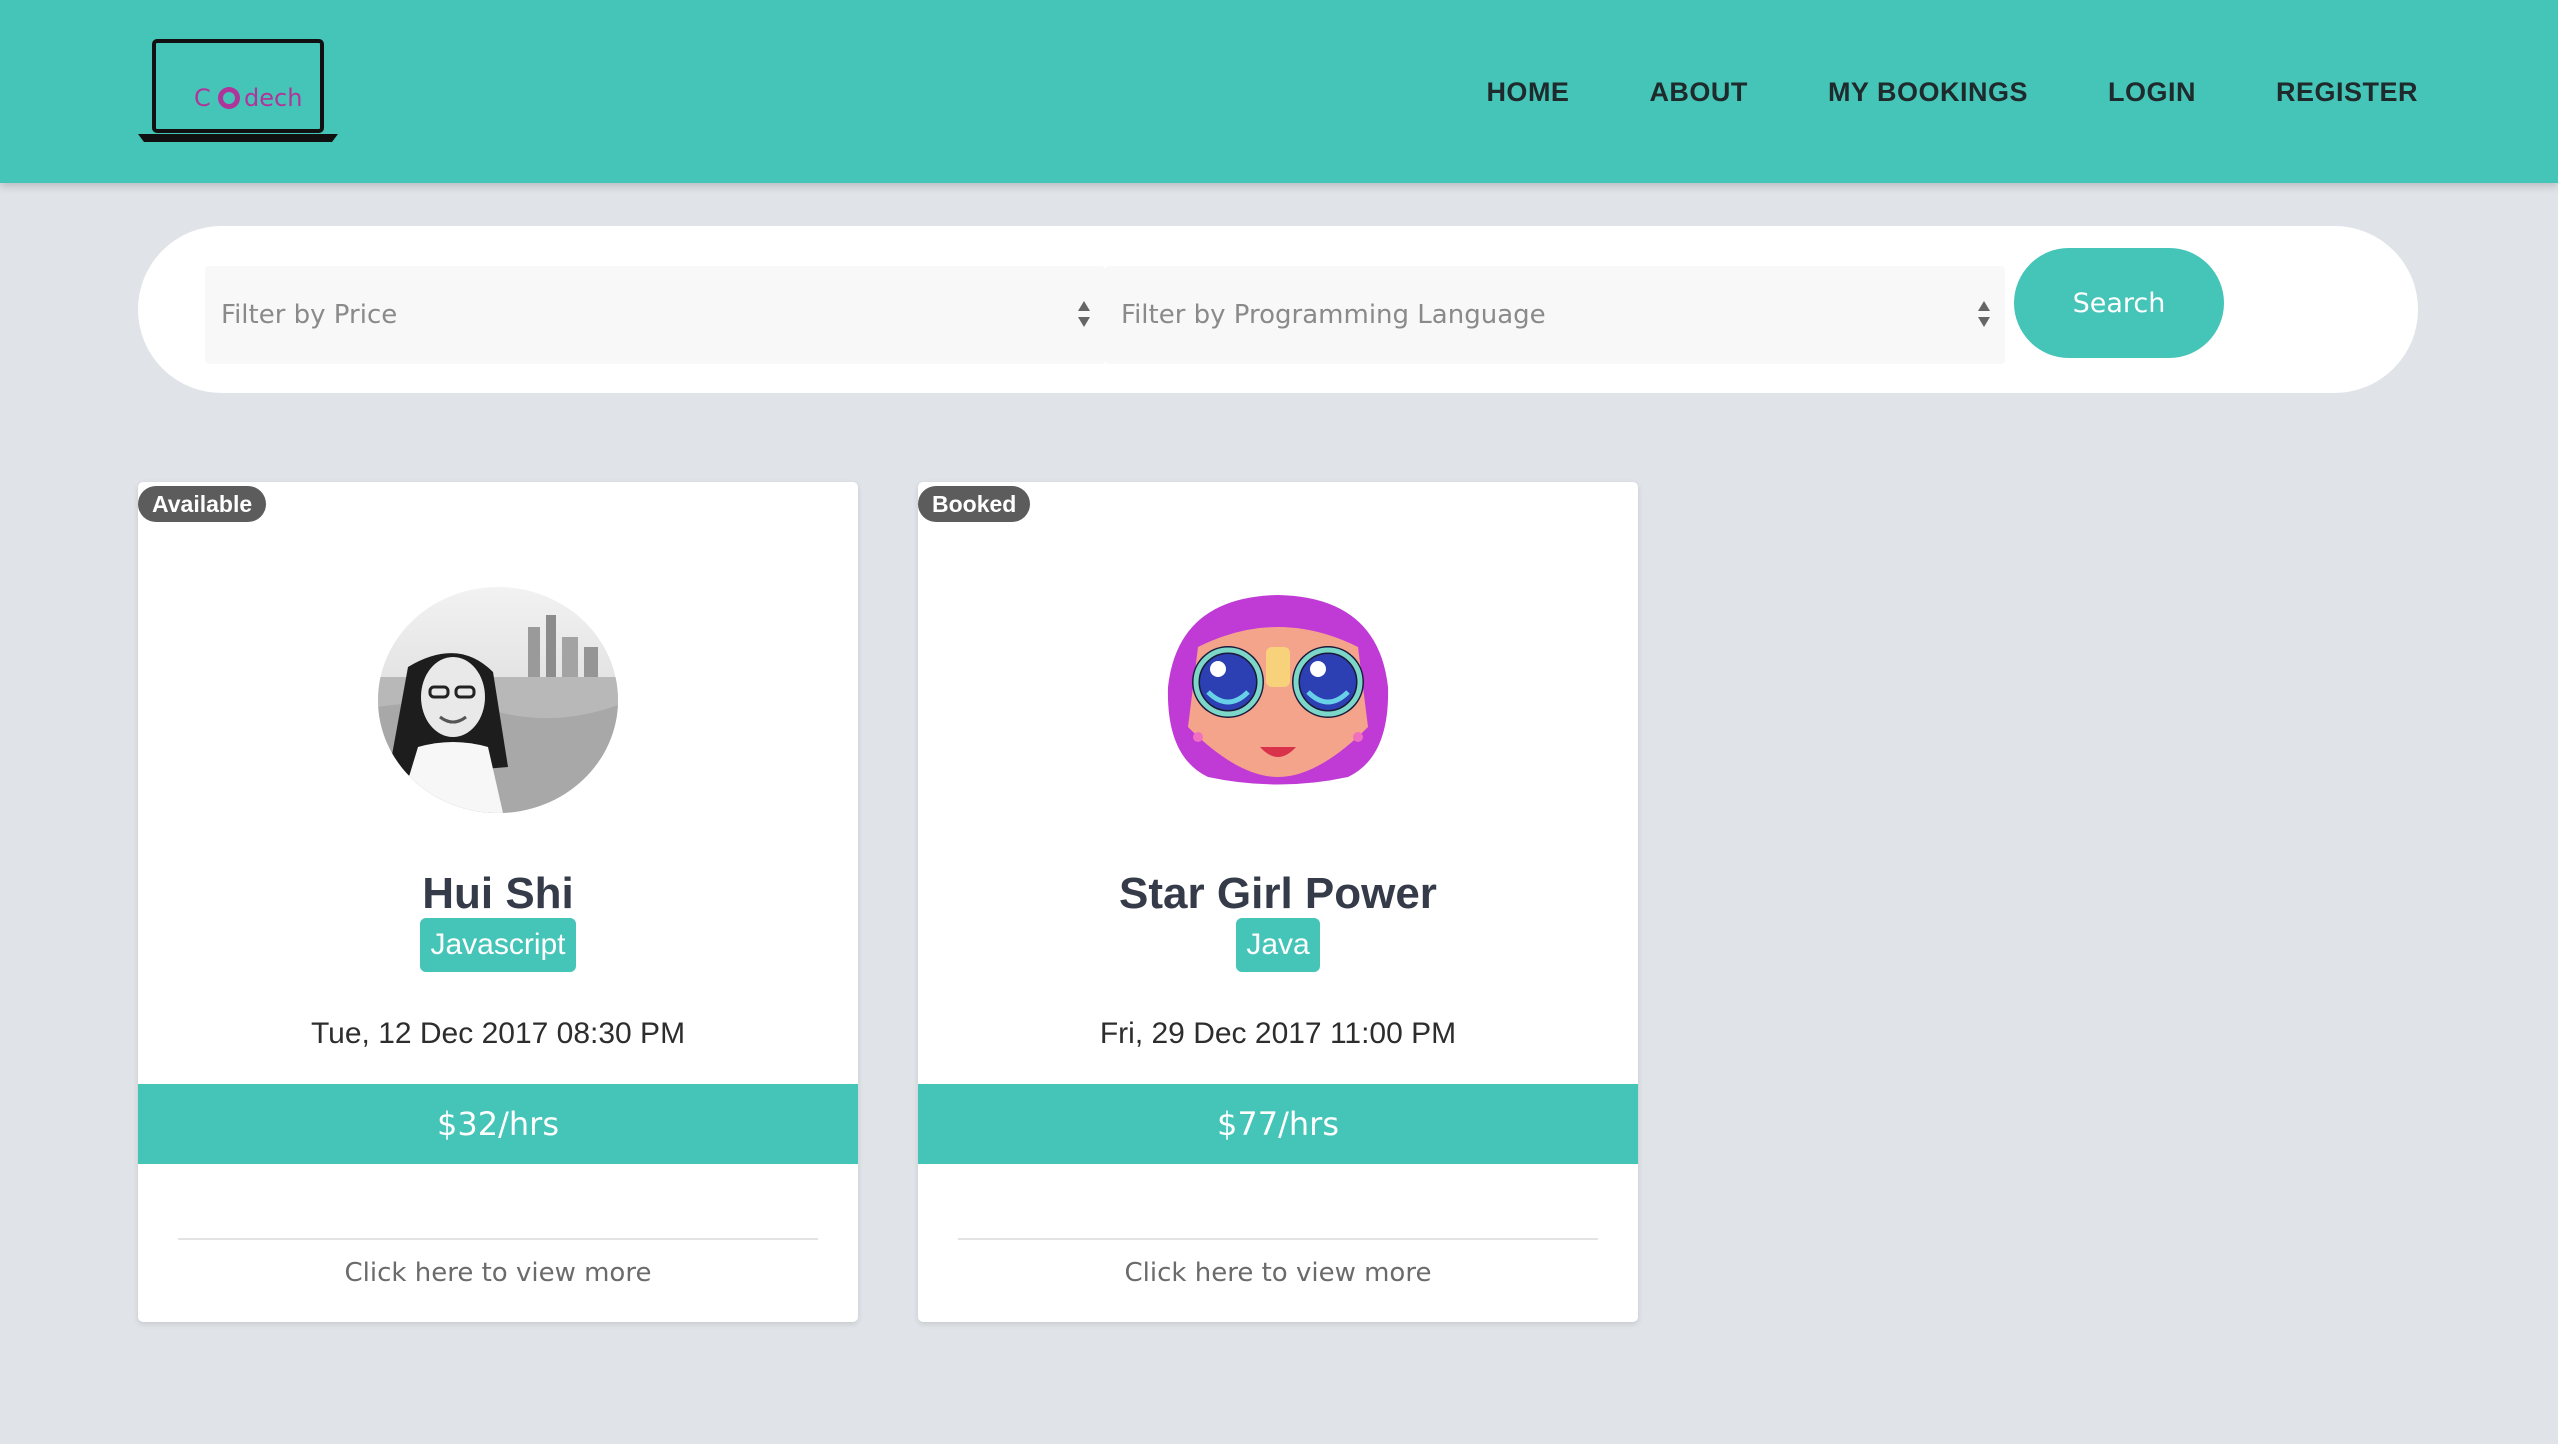  I want to click on codech-logo: C dech, so click(238, 91).